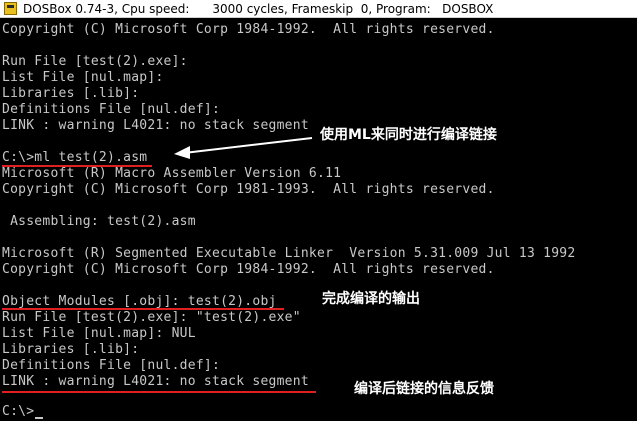  Describe the element at coordinates (424, 389) in the screenshot. I see `annotation-link-feedback: 编译后链接的信息反馈` at that location.